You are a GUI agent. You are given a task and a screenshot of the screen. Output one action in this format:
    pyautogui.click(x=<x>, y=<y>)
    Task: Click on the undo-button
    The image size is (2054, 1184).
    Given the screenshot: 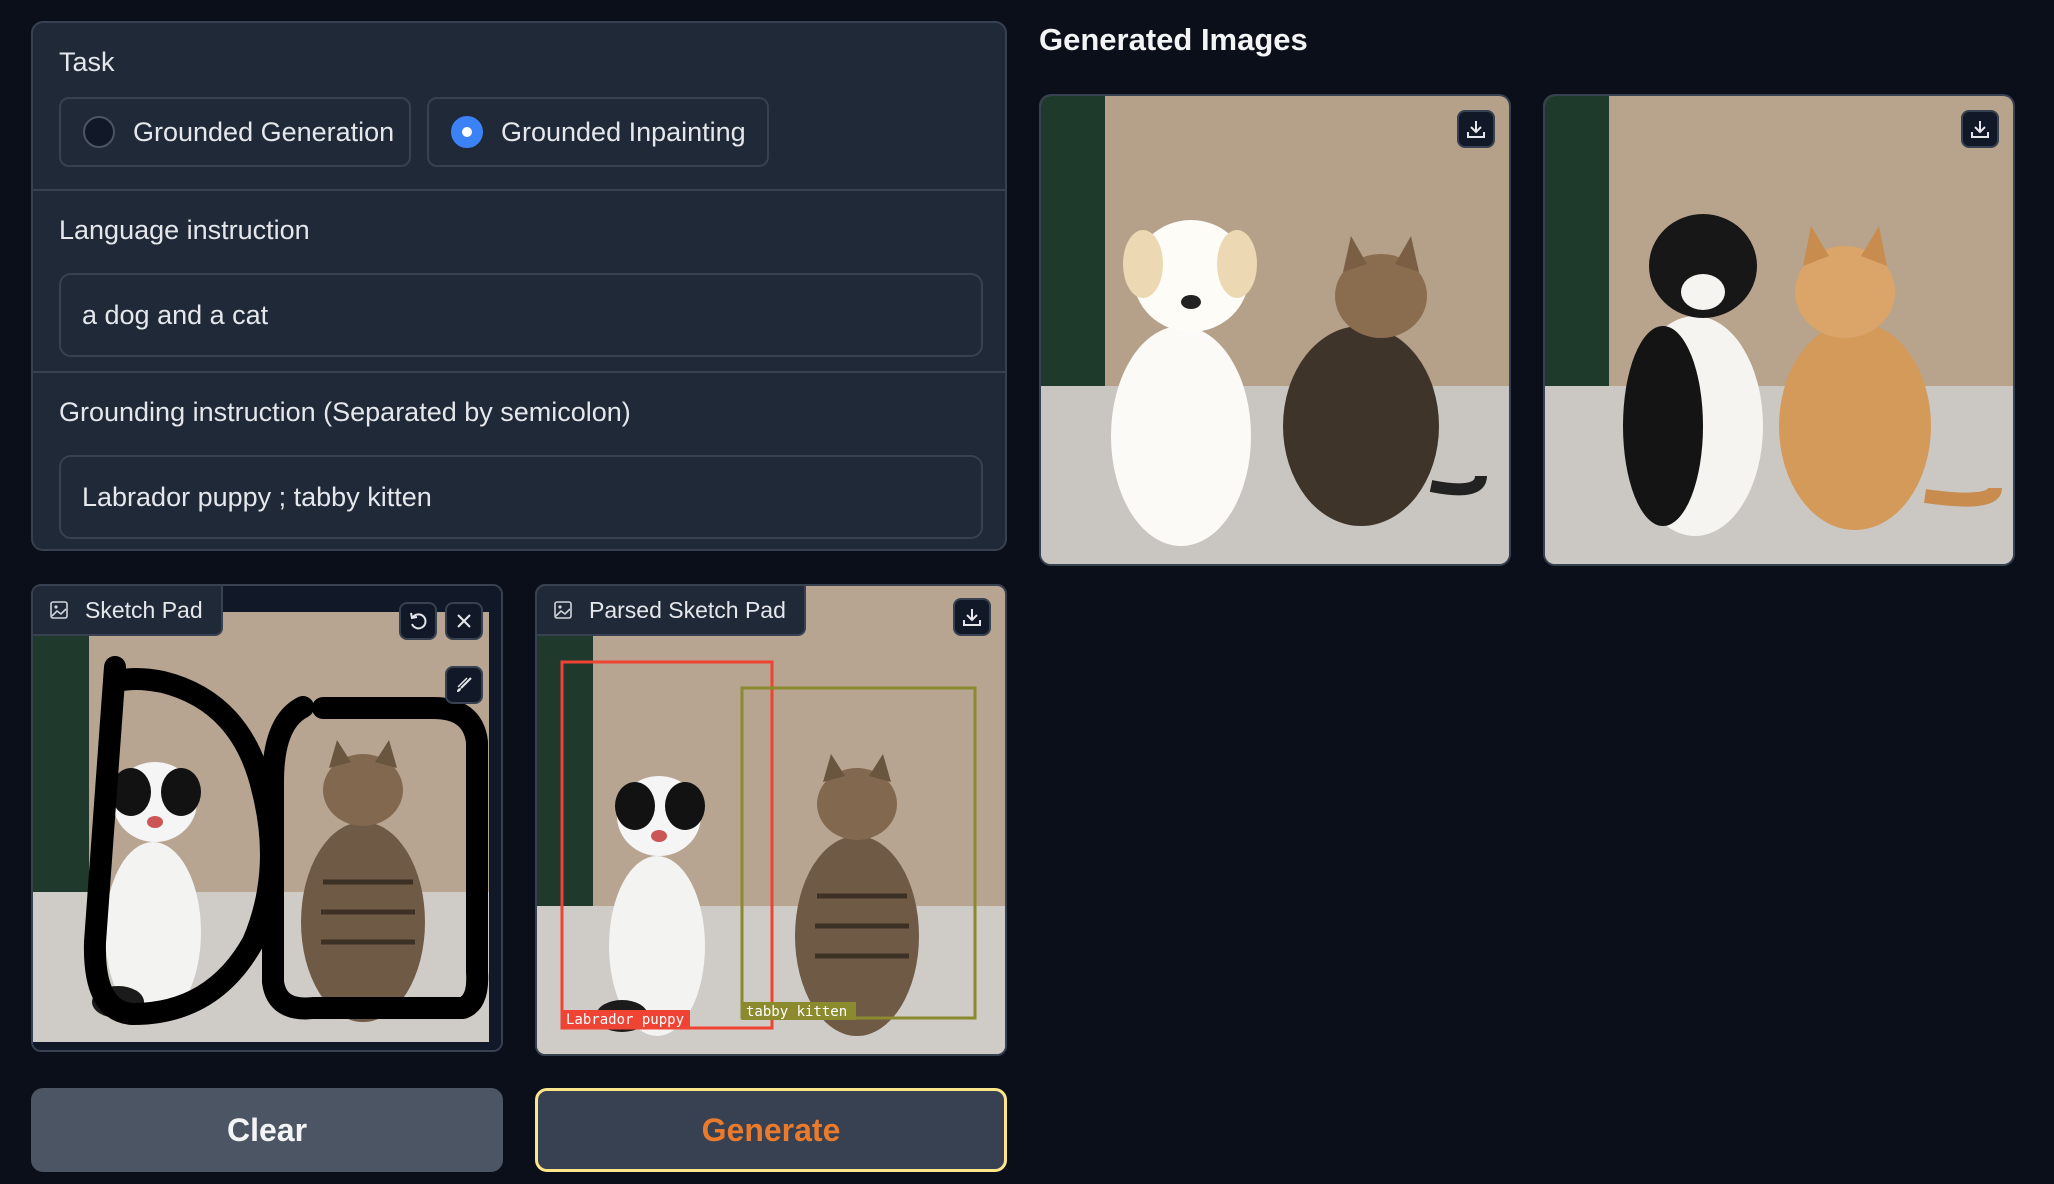 What is the action you would take?
    pyautogui.click(x=418, y=621)
    